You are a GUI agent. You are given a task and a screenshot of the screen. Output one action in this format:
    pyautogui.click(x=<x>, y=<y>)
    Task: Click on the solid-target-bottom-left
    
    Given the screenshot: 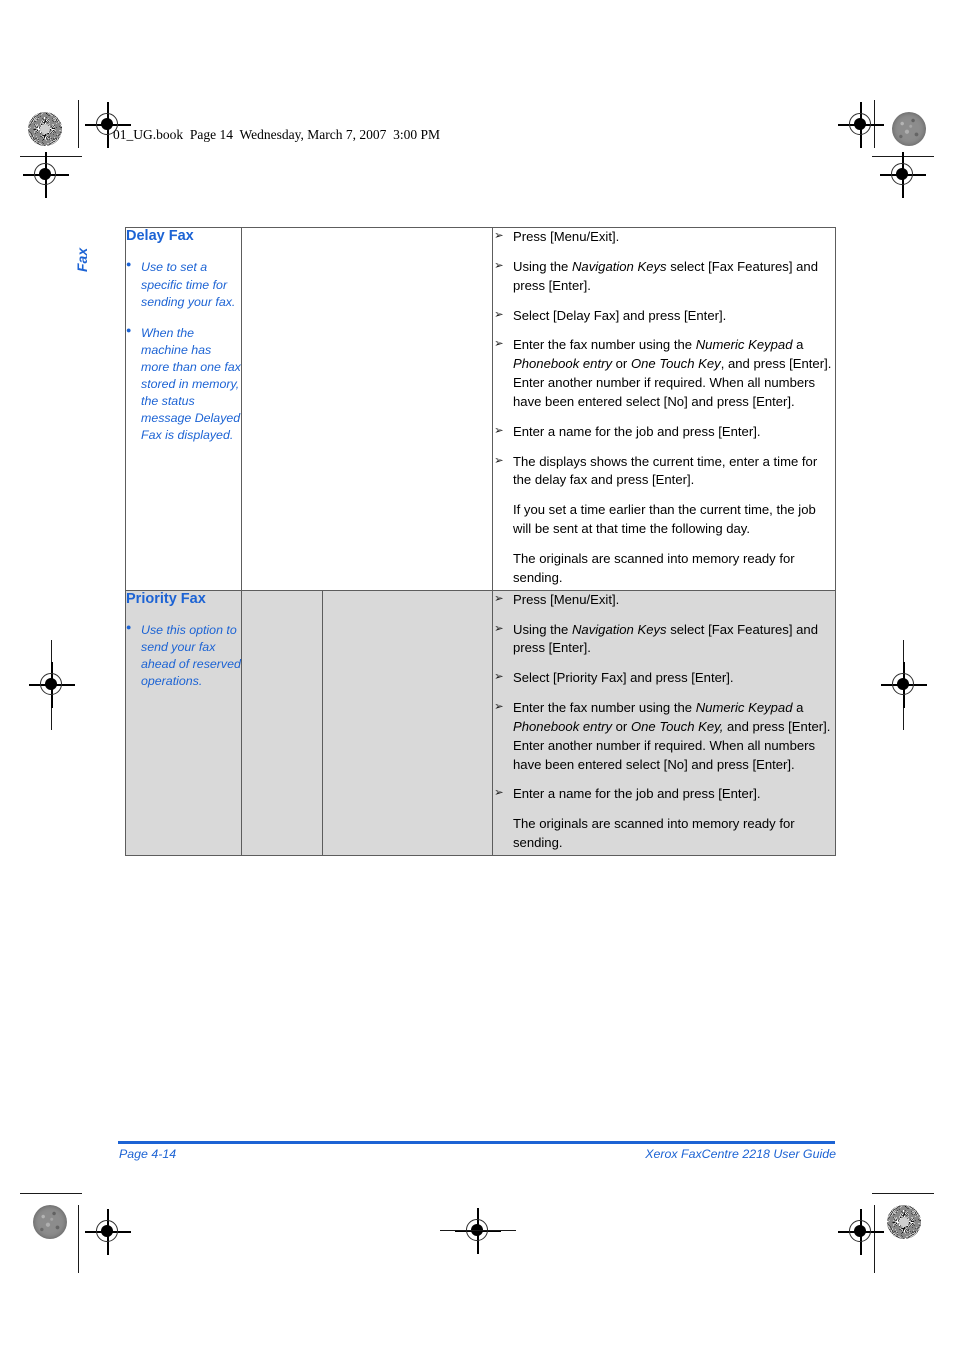 What is the action you would take?
    pyautogui.click(x=50, y=1222)
    